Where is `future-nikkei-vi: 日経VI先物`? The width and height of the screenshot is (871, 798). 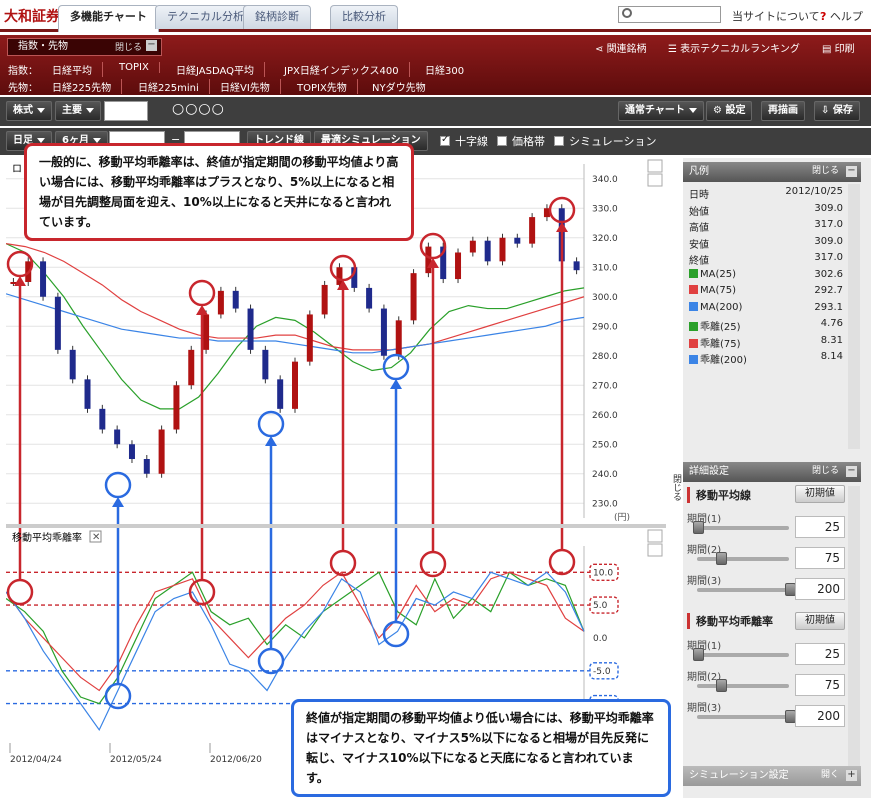 future-nikkei-vi: 日経VI先物 is located at coordinates (250, 86).